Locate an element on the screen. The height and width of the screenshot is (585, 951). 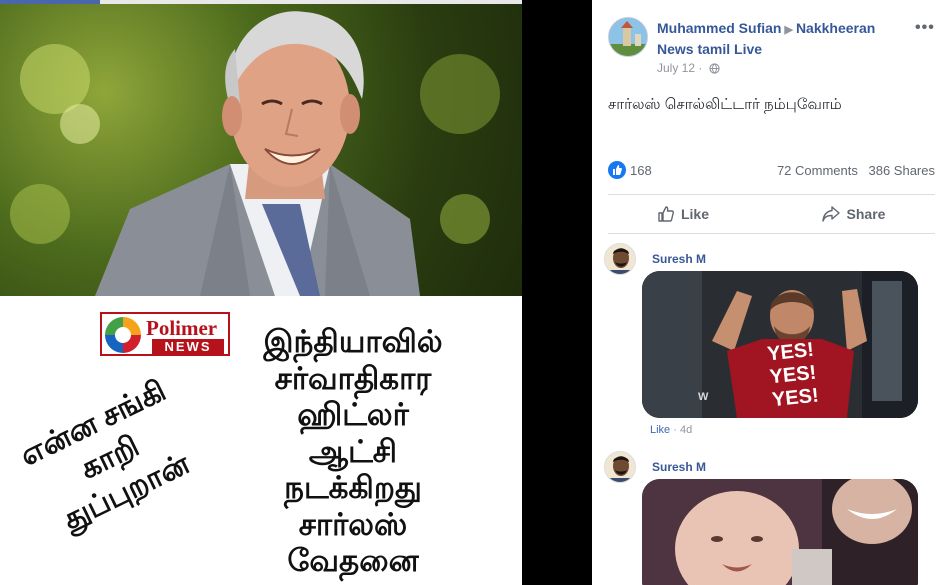
engagement-counts: 72 Comments 386 Shares is located at coordinates (852, 170).